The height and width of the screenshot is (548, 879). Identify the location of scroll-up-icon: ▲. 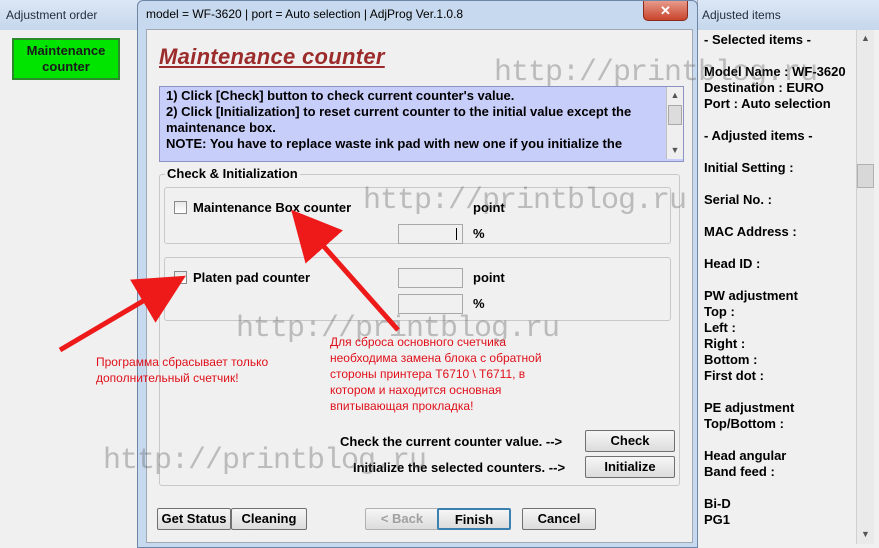
(865, 38).